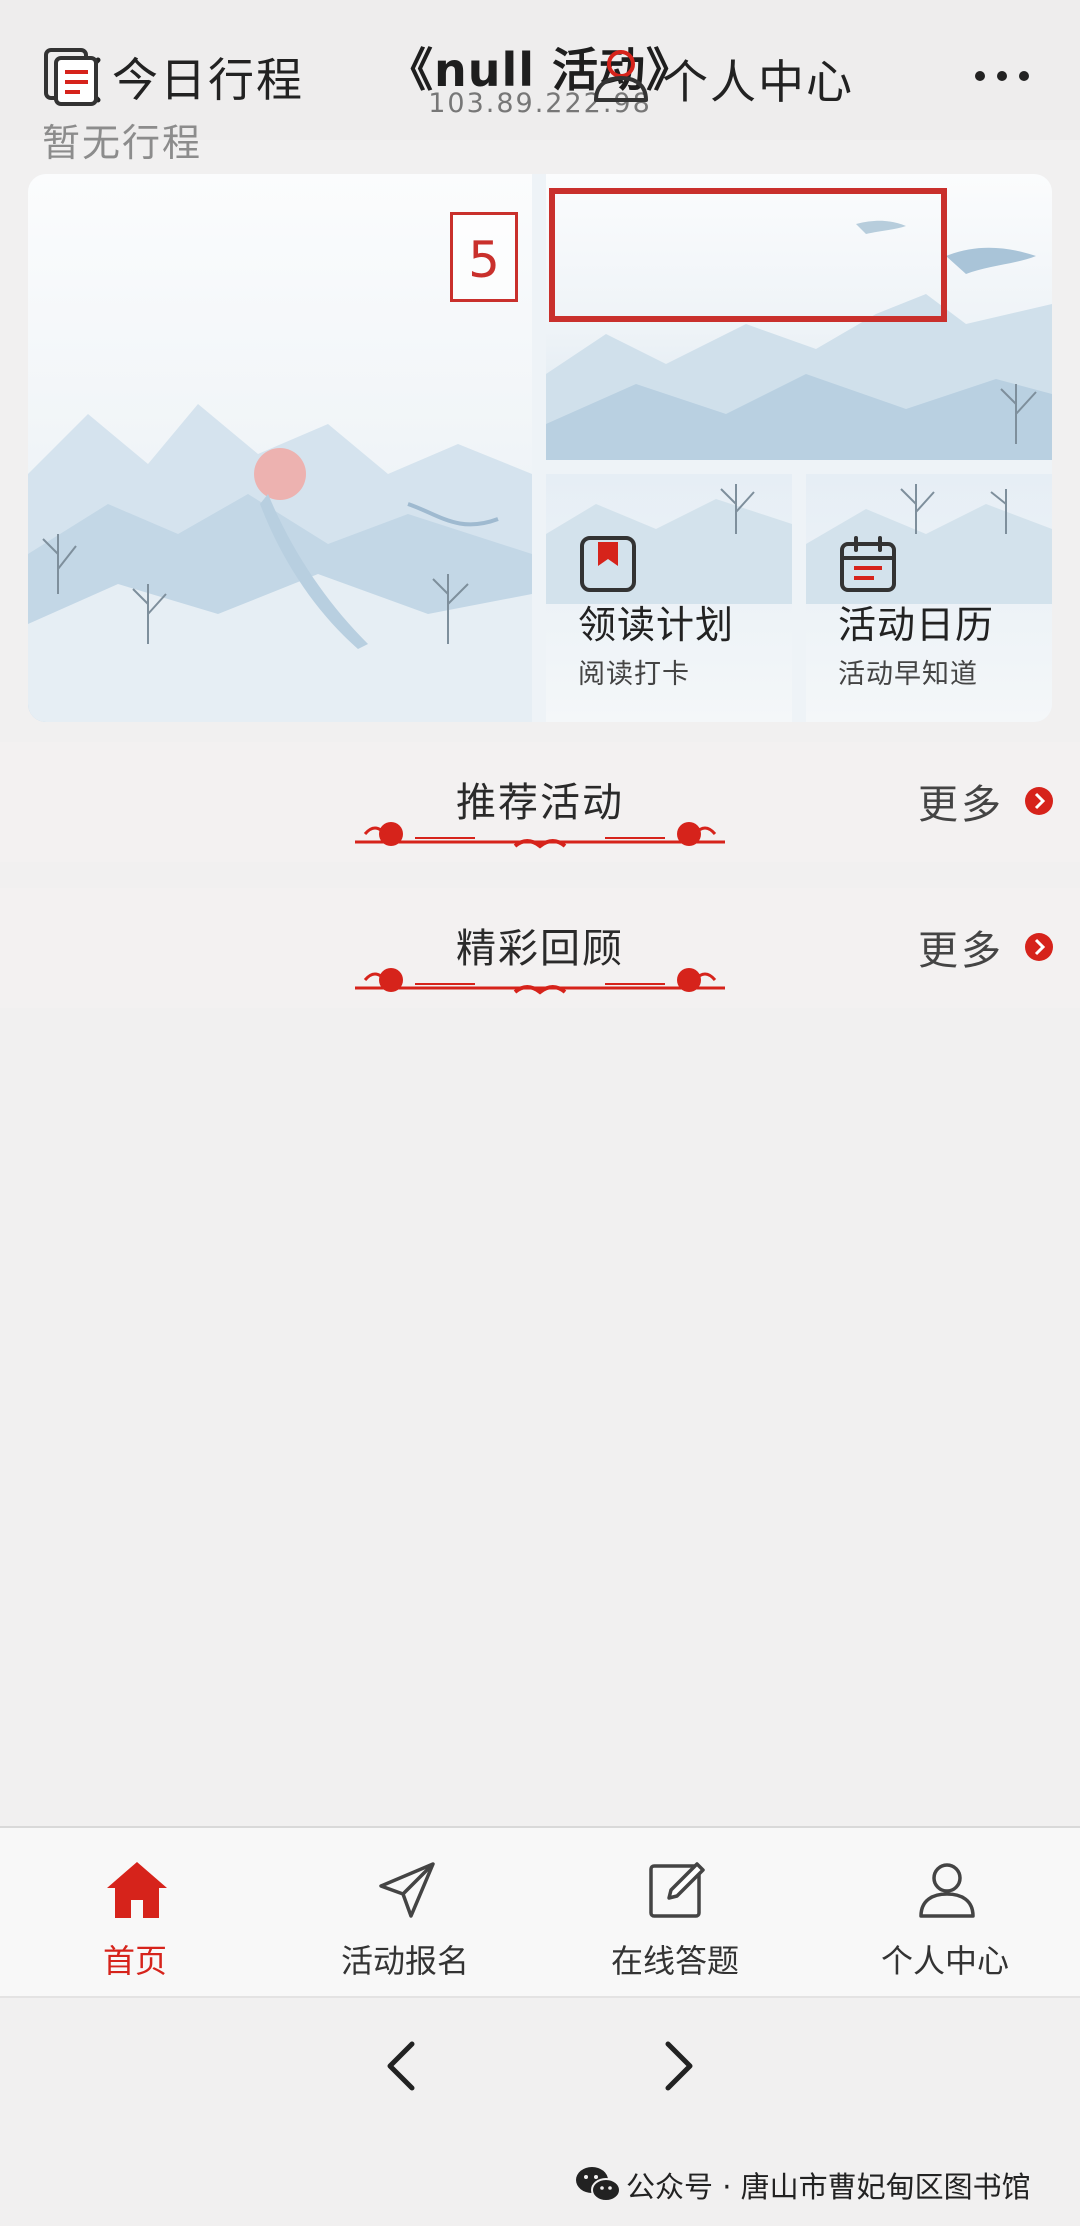  I want to click on home-icon, so click(137, 1890).